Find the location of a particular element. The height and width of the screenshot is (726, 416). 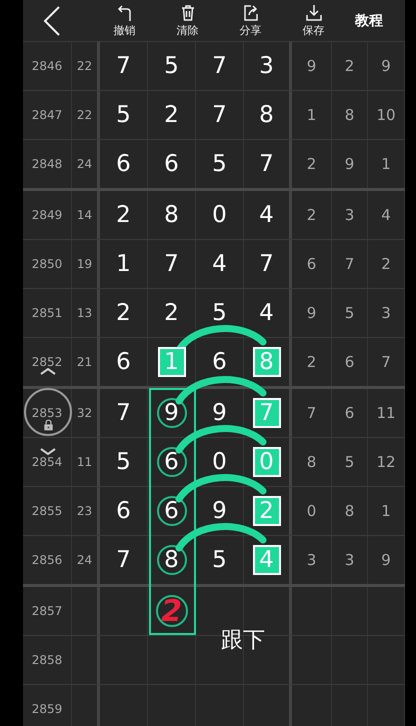

period-number: 2854 is located at coordinates (47, 462).